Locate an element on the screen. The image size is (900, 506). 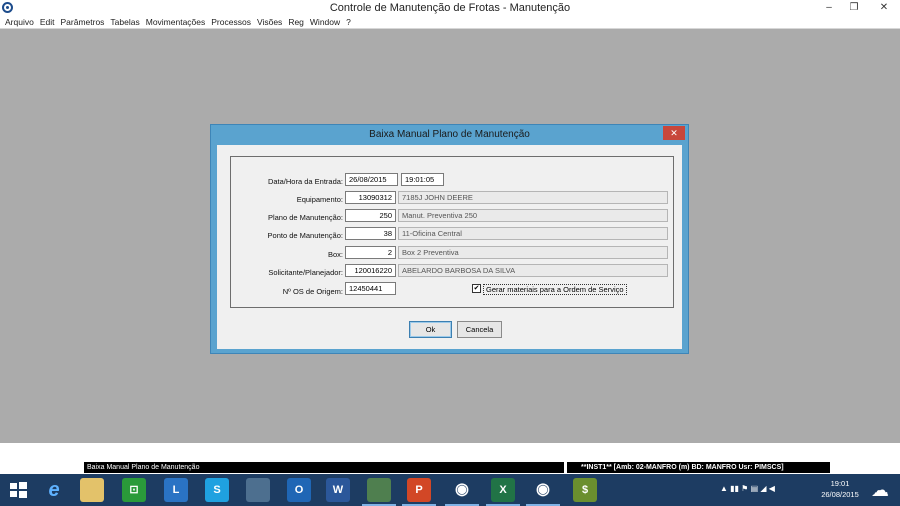
box-desc: Box 2 Preventiva is located at coordinates (533, 252).